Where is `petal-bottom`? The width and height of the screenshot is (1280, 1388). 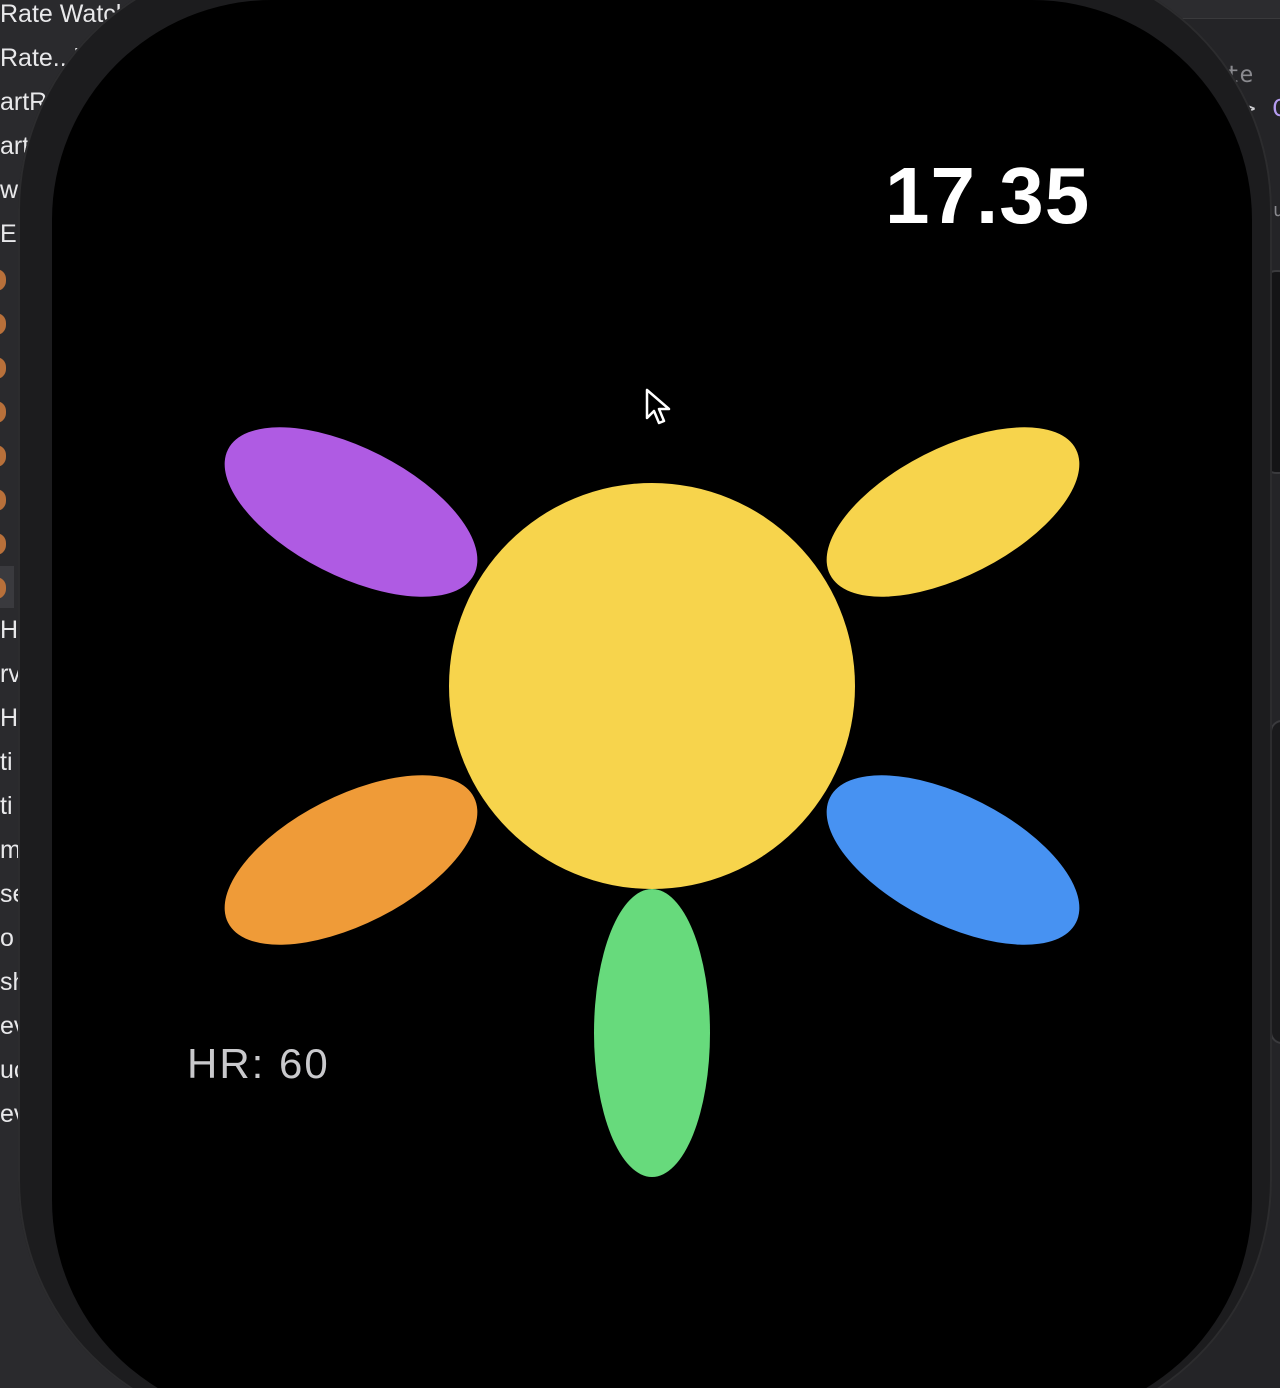
petal-bottom is located at coordinates (652, 1033).